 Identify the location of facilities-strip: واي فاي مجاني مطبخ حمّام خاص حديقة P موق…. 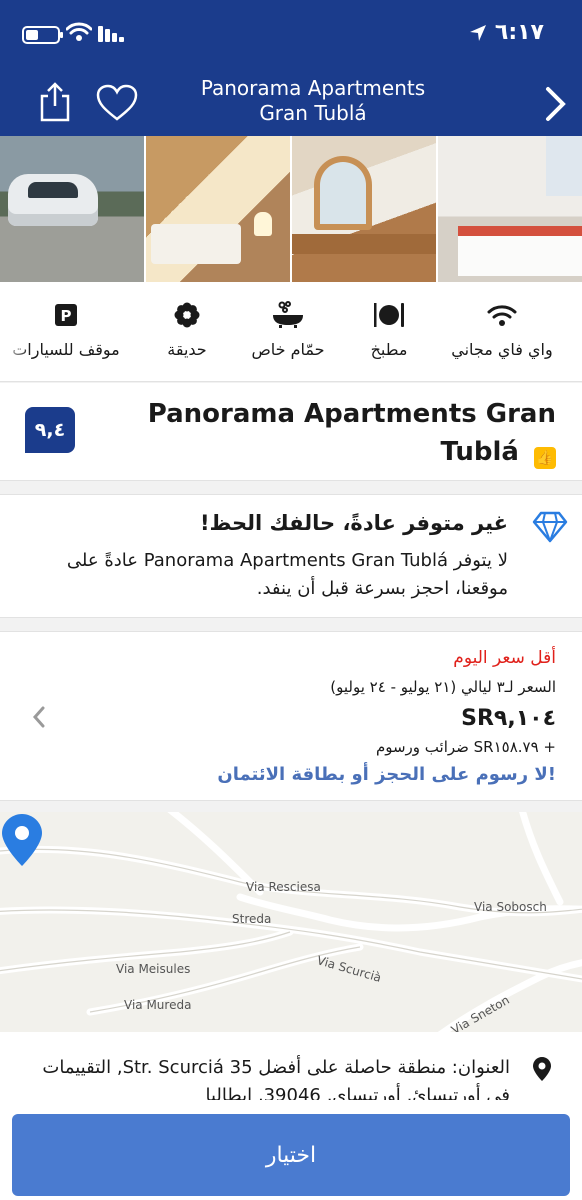
(291, 332).